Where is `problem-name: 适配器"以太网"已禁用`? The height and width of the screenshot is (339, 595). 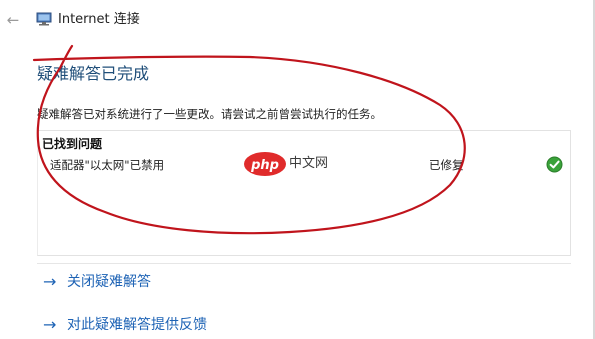 problem-name: 适配器"以太网"已禁用 is located at coordinates (107, 165).